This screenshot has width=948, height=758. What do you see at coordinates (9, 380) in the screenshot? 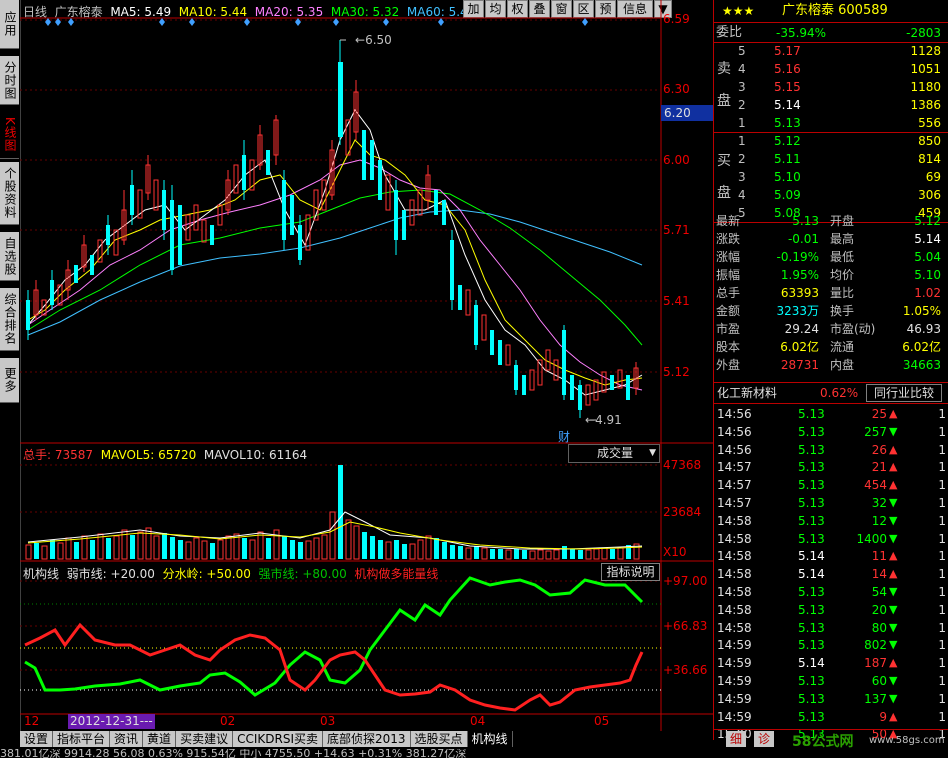
I see `tab-more: 更多` at bounding box center [9, 380].